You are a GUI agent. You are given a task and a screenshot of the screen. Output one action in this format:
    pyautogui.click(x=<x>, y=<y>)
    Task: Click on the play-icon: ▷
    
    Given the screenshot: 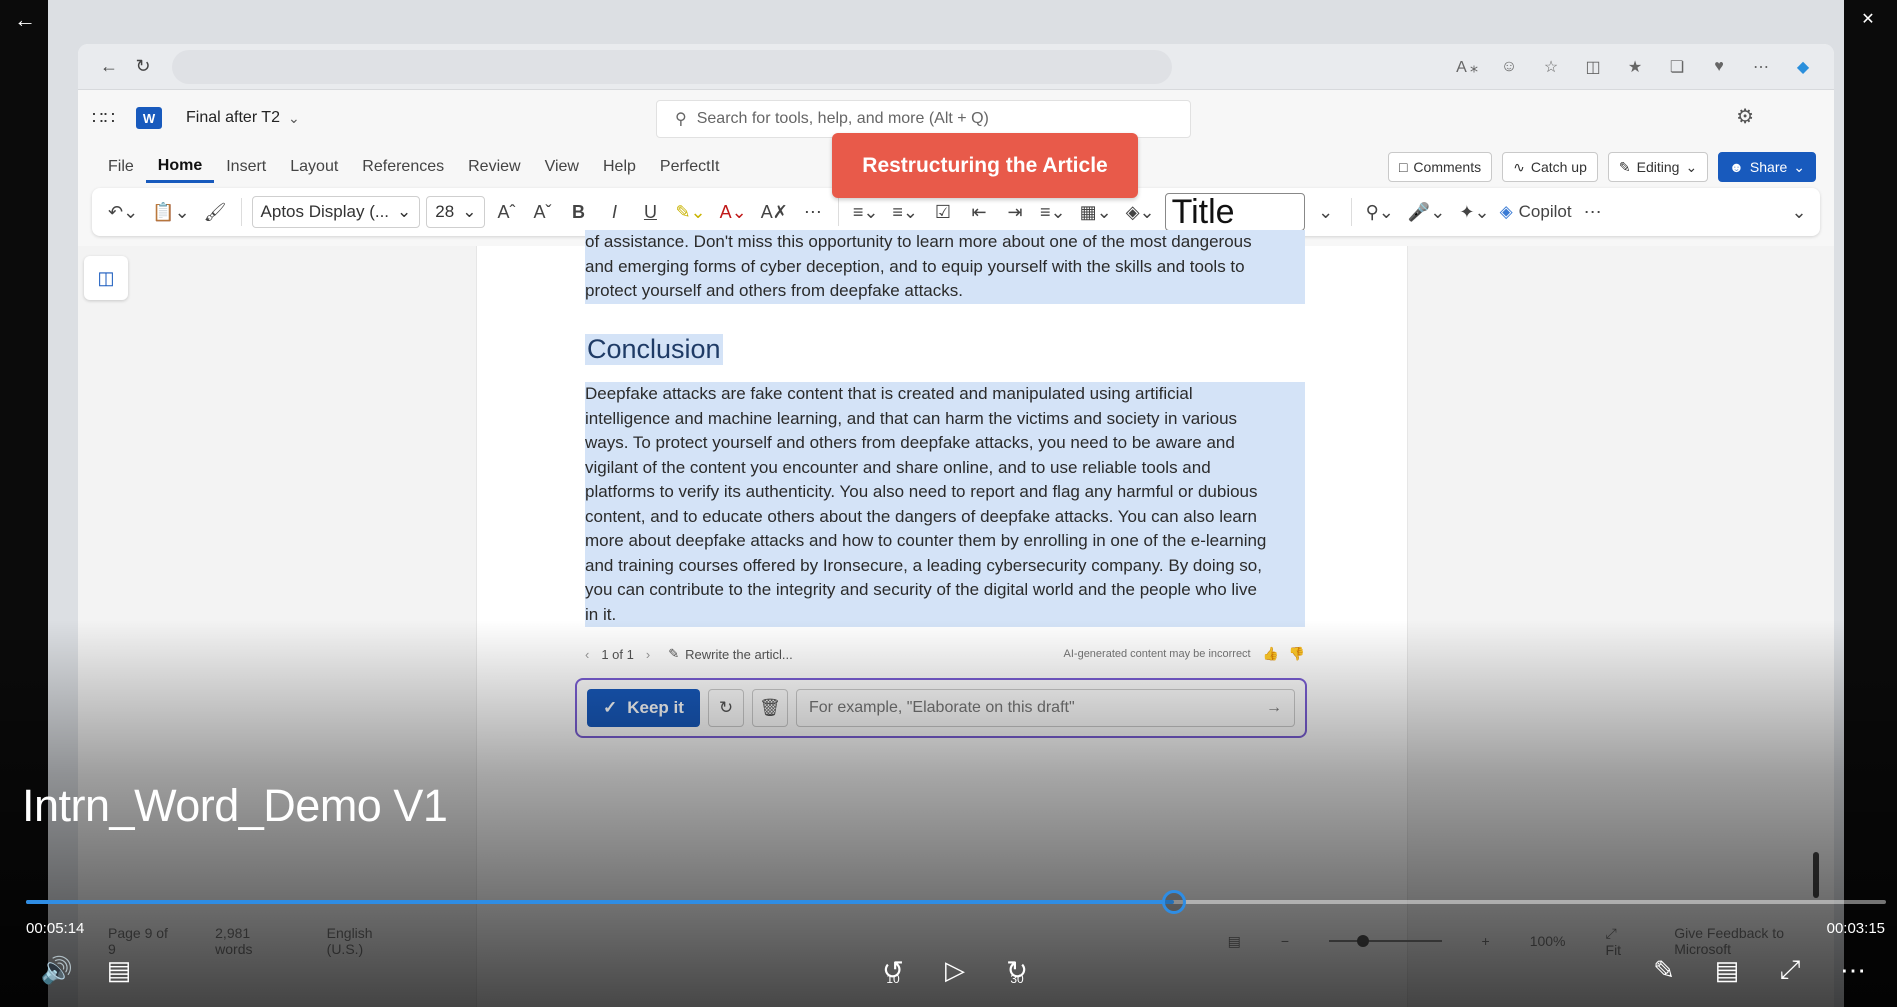 What is the action you would take?
    pyautogui.click(x=955, y=970)
    